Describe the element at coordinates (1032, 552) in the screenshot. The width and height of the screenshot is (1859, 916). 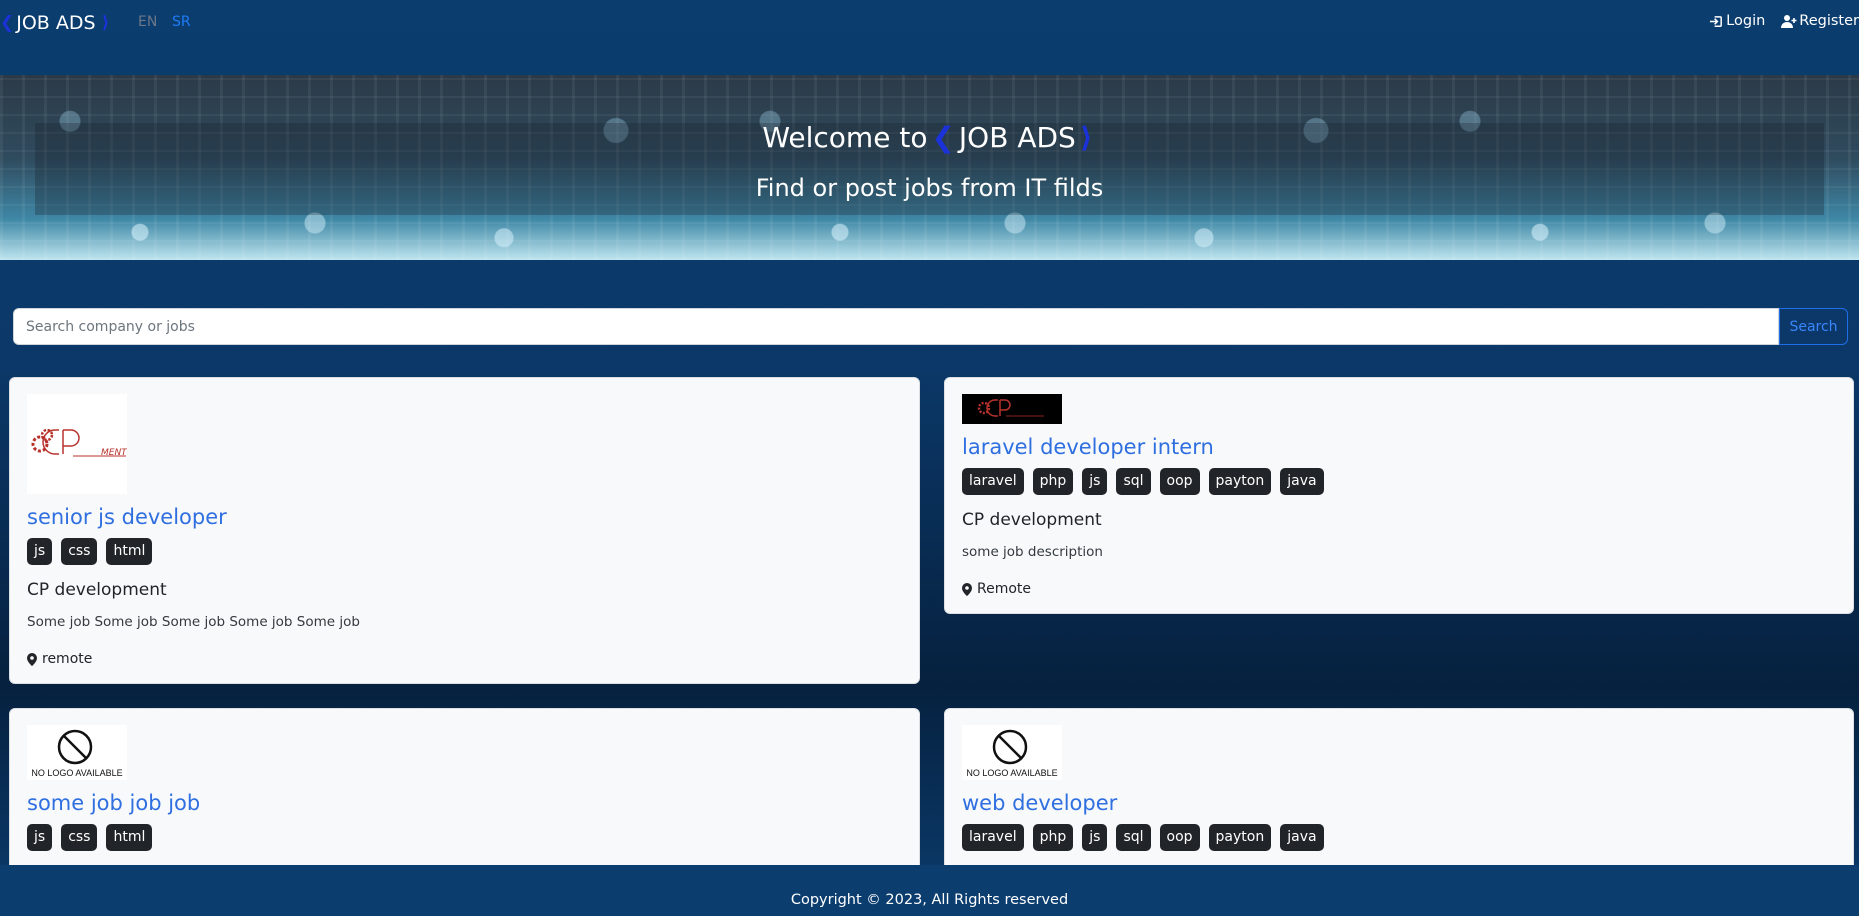
I see `job-description: some job description` at that location.